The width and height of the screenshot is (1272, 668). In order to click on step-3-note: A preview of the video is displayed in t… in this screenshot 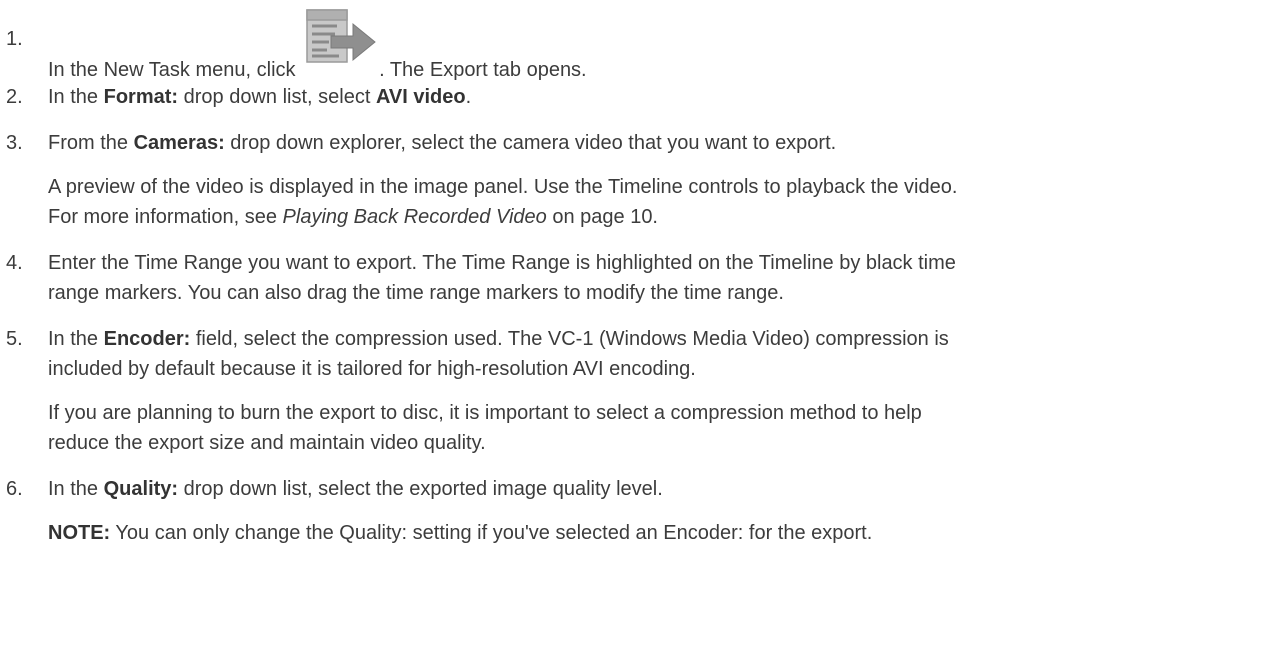, I will do `click(651, 202)`.